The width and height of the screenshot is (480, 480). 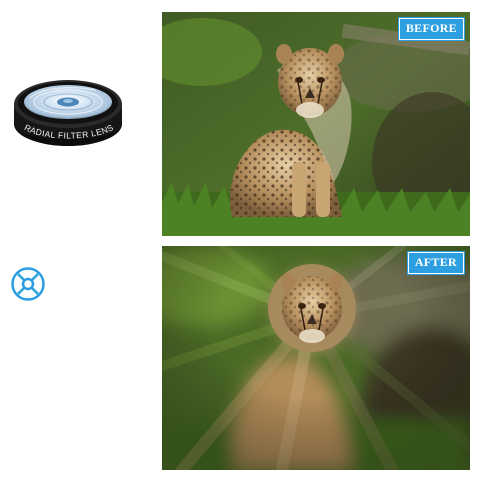 I want to click on lens-product-image: RADIAL FILTER LENS, so click(x=68, y=114).